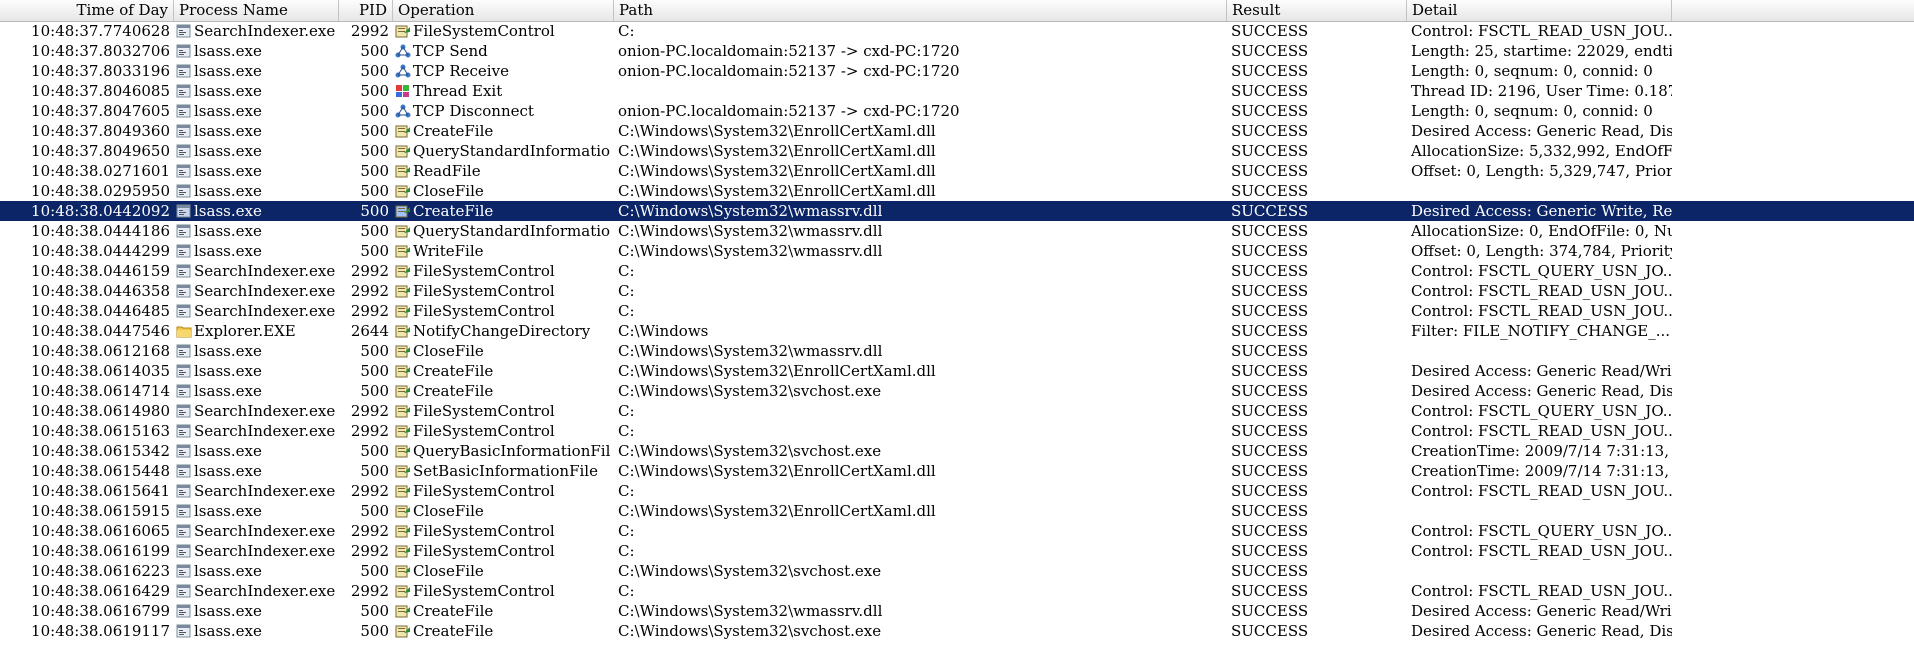 The image size is (1914, 645). I want to click on cell-operation: TCP Disconnect, so click(503, 111).